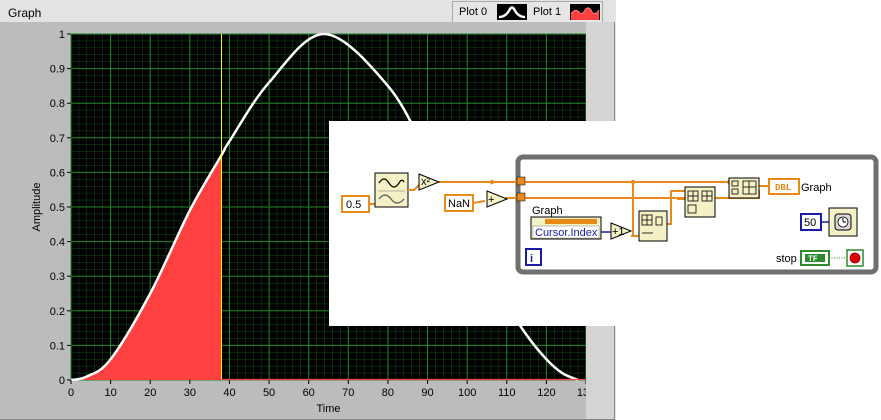 This screenshot has width=881, height=420. I want to click on x-tick-label: 100, so click(467, 393).